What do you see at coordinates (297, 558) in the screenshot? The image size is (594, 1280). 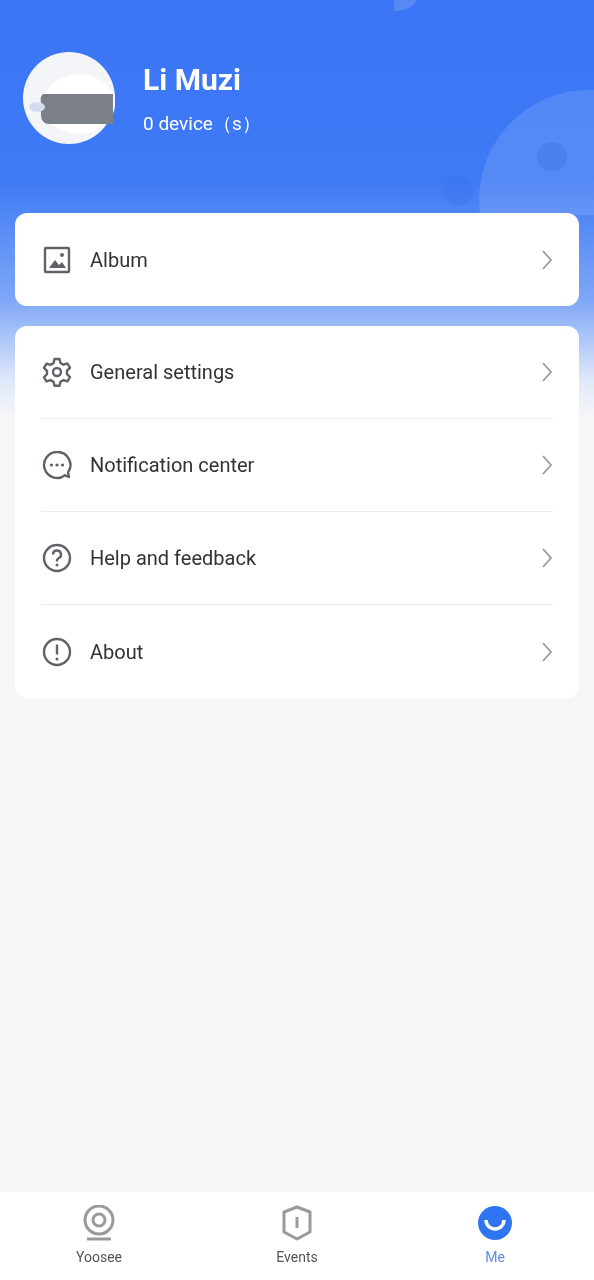 I see `menu-item: Help and feedback` at bounding box center [297, 558].